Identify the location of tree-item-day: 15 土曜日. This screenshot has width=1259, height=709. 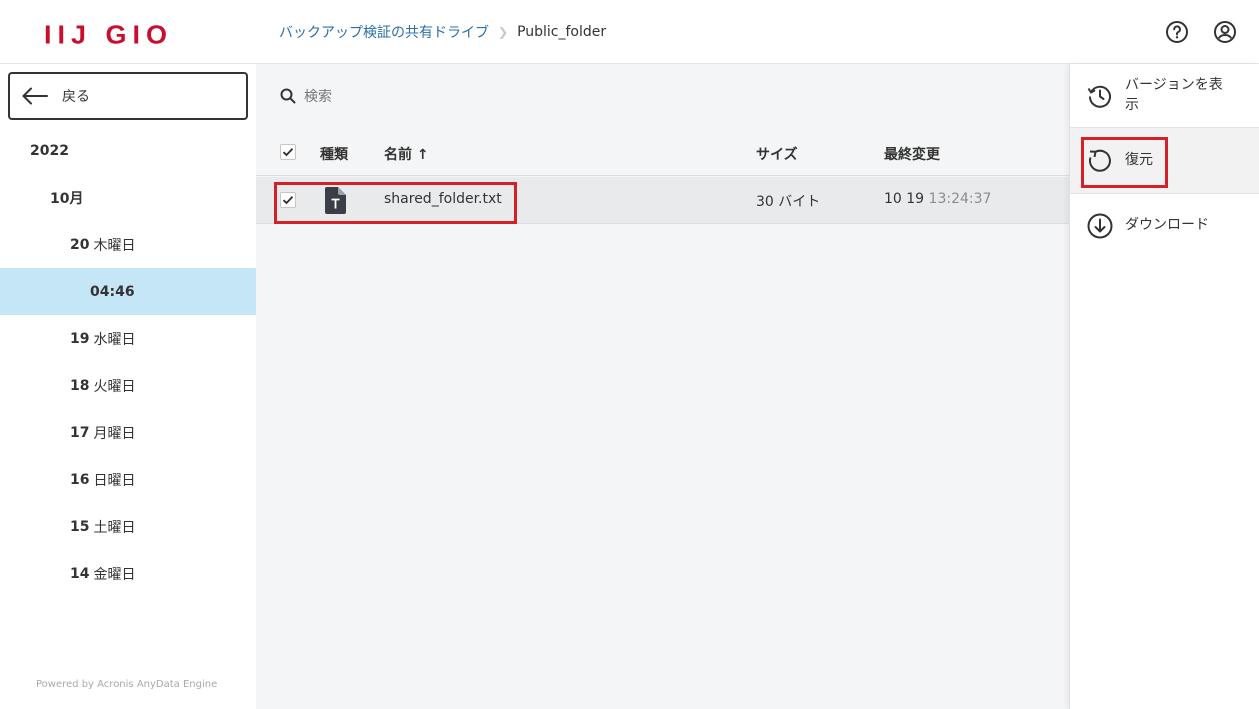
(128, 526).